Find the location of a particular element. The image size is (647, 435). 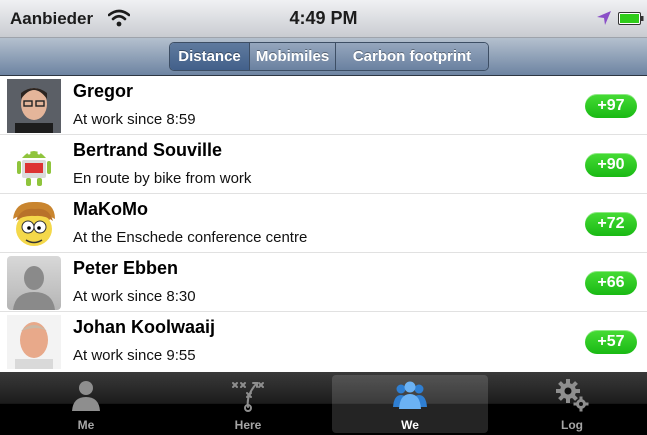

person-status: En route by bike from work is located at coordinates (162, 178).